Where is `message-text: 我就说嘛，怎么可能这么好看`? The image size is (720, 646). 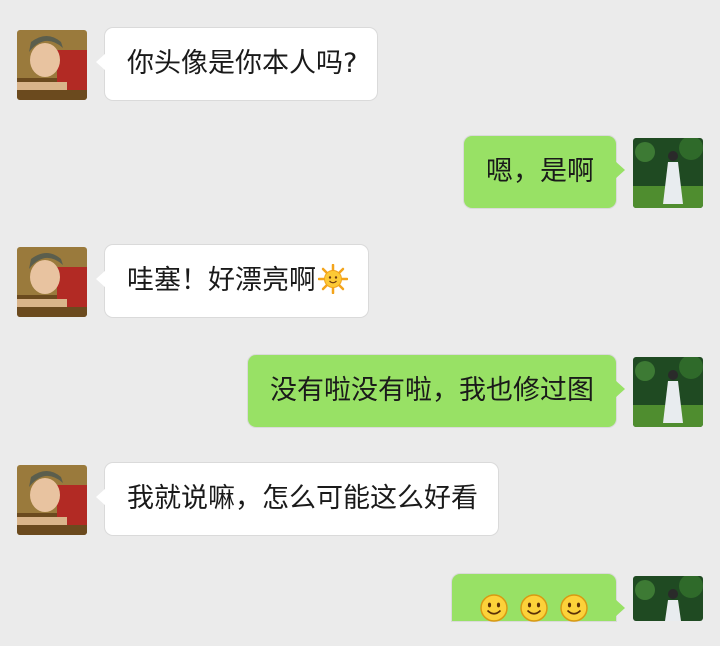
message-text: 我就说嘛，怎么可能这么好看 is located at coordinates (302, 498).